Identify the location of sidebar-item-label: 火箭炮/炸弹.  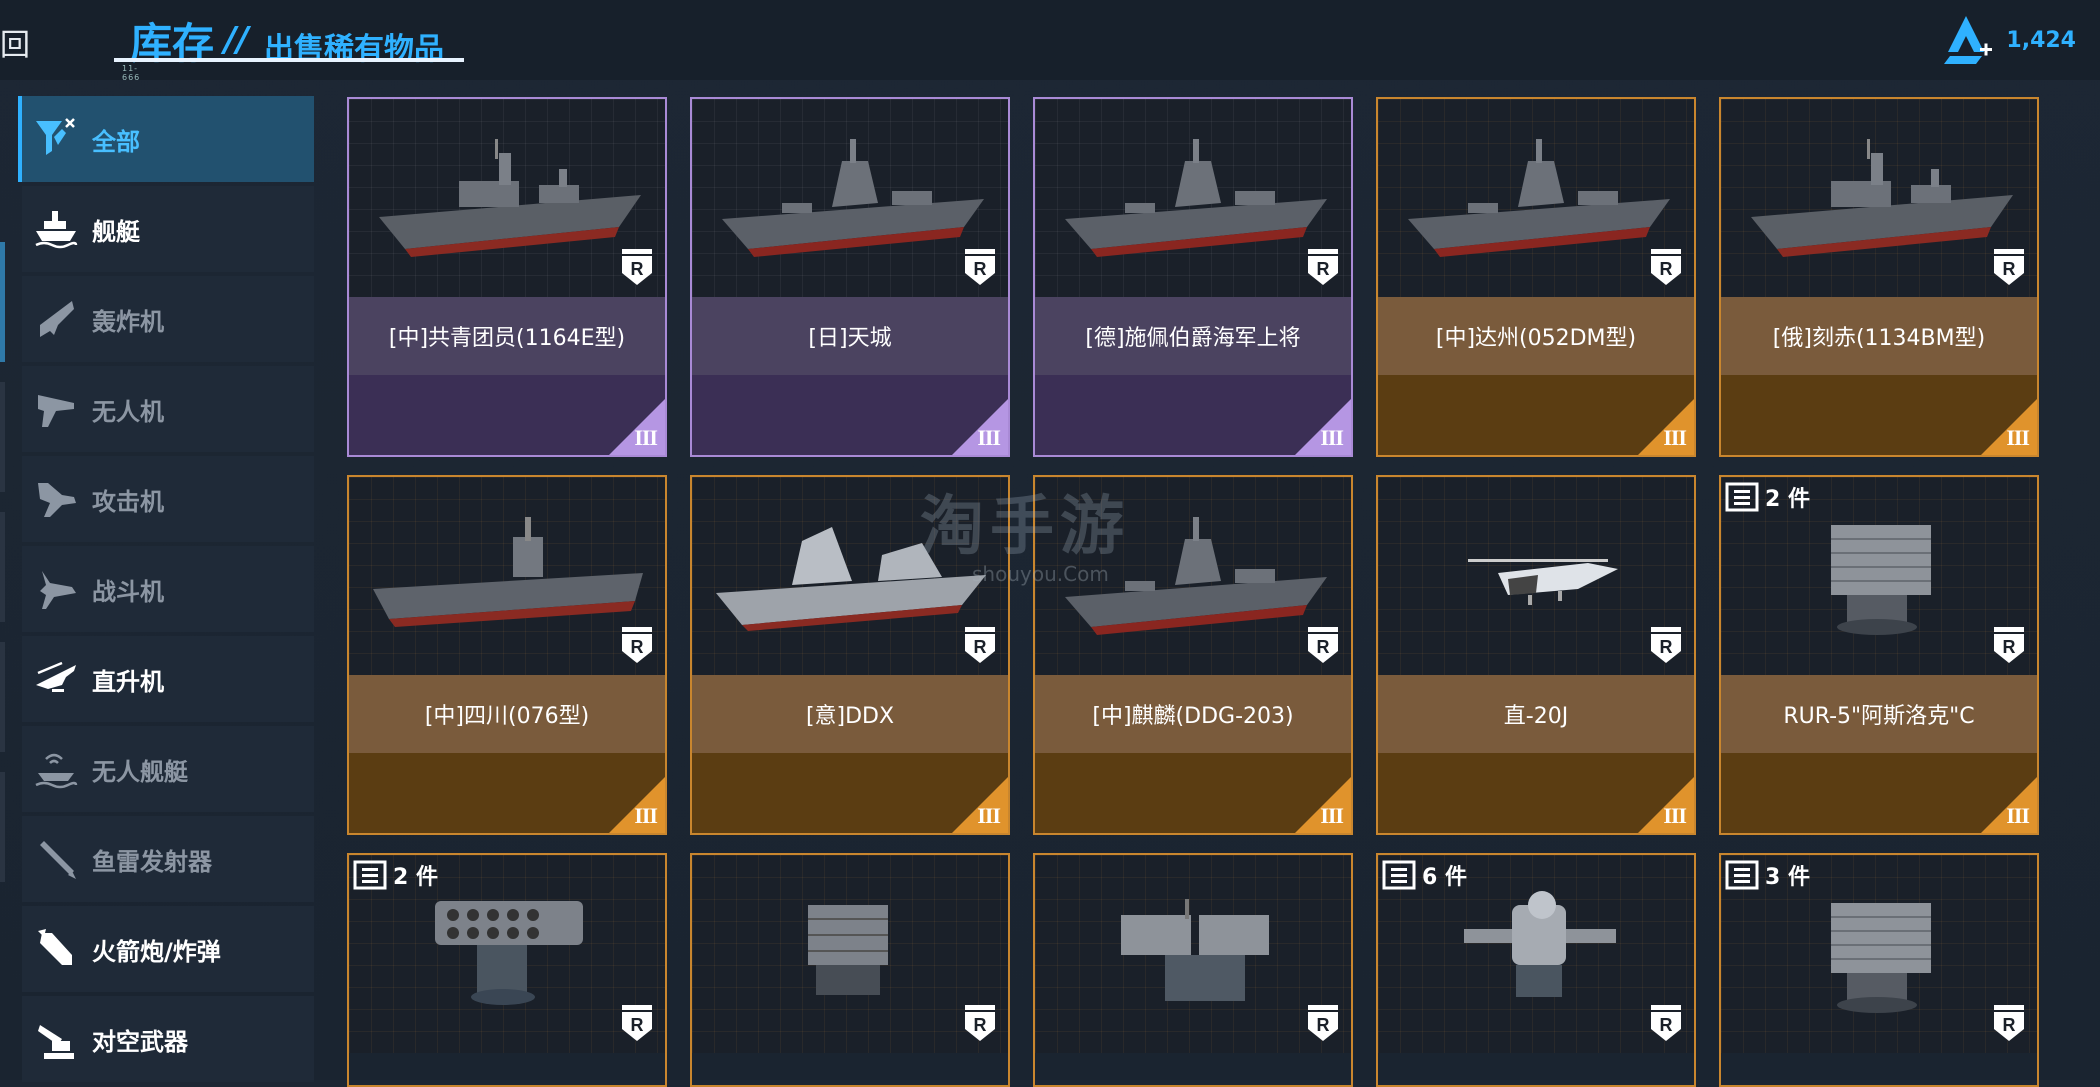
(156, 951).